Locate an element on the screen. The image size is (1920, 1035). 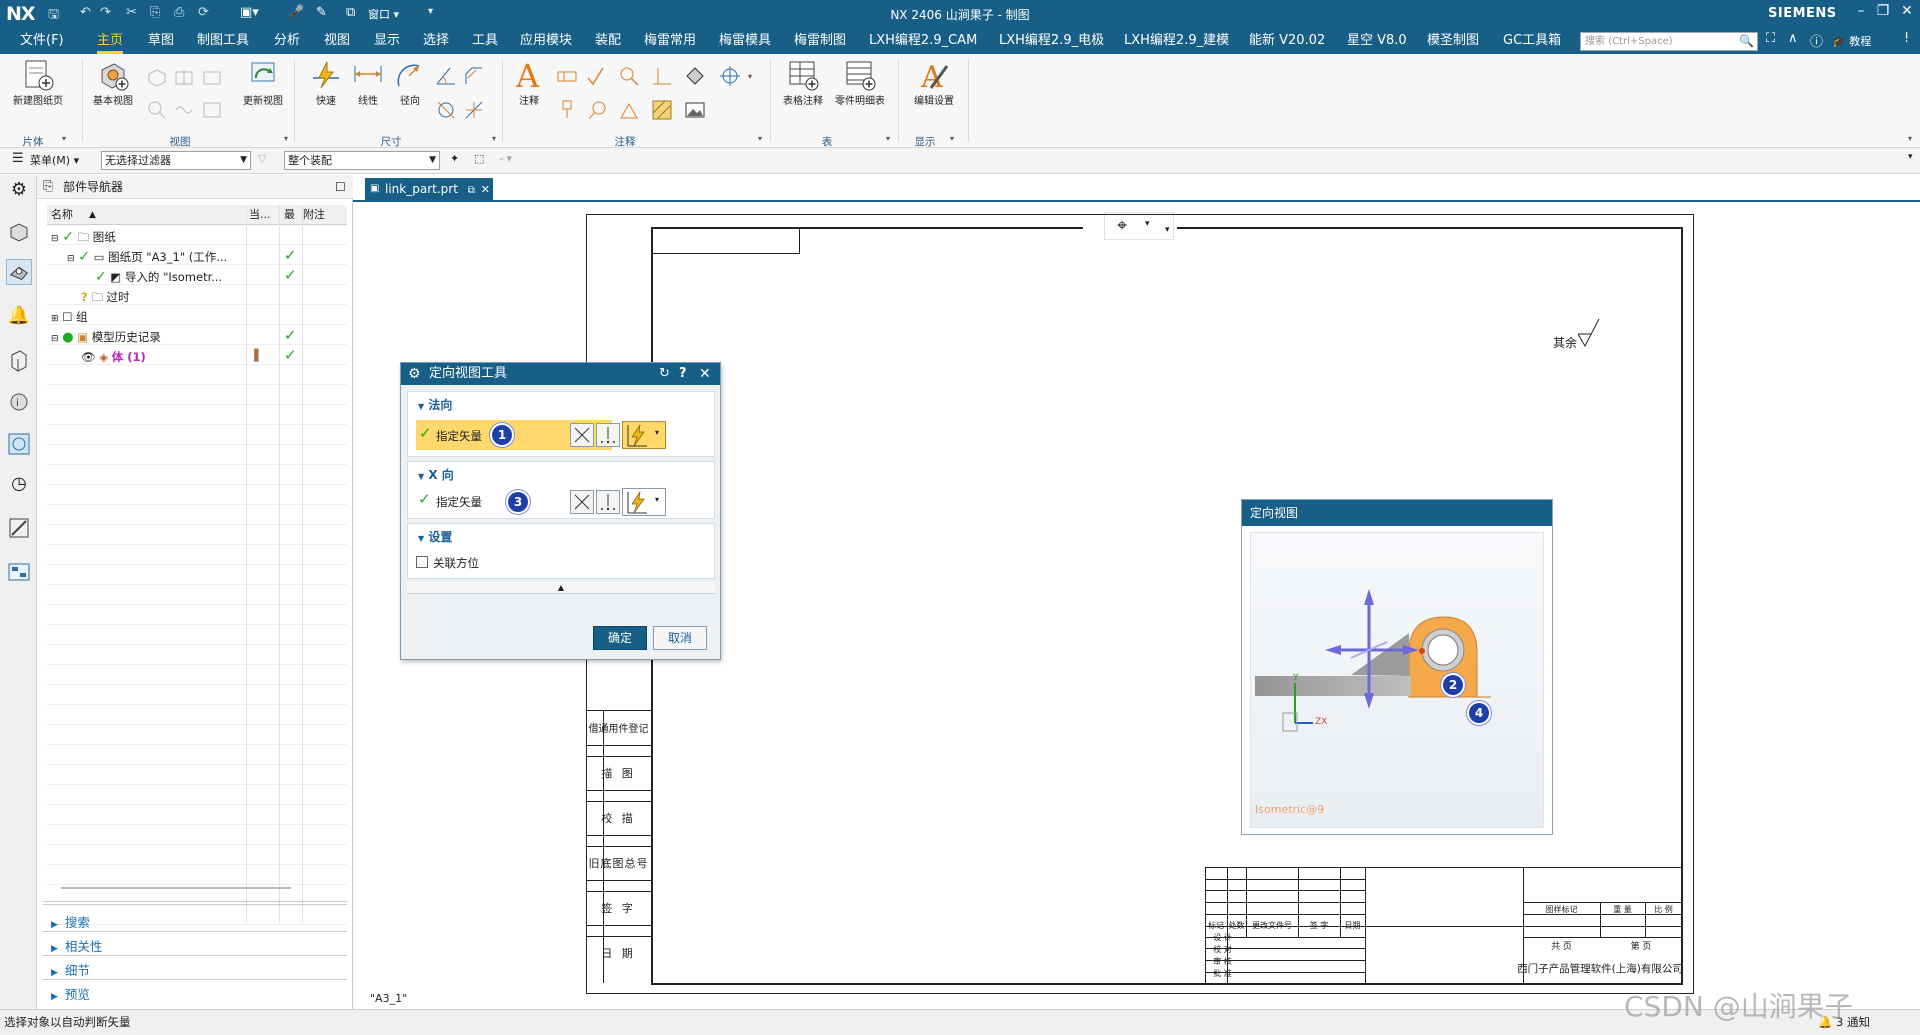
settings-icon: ⚙ is located at coordinates (19, 192).